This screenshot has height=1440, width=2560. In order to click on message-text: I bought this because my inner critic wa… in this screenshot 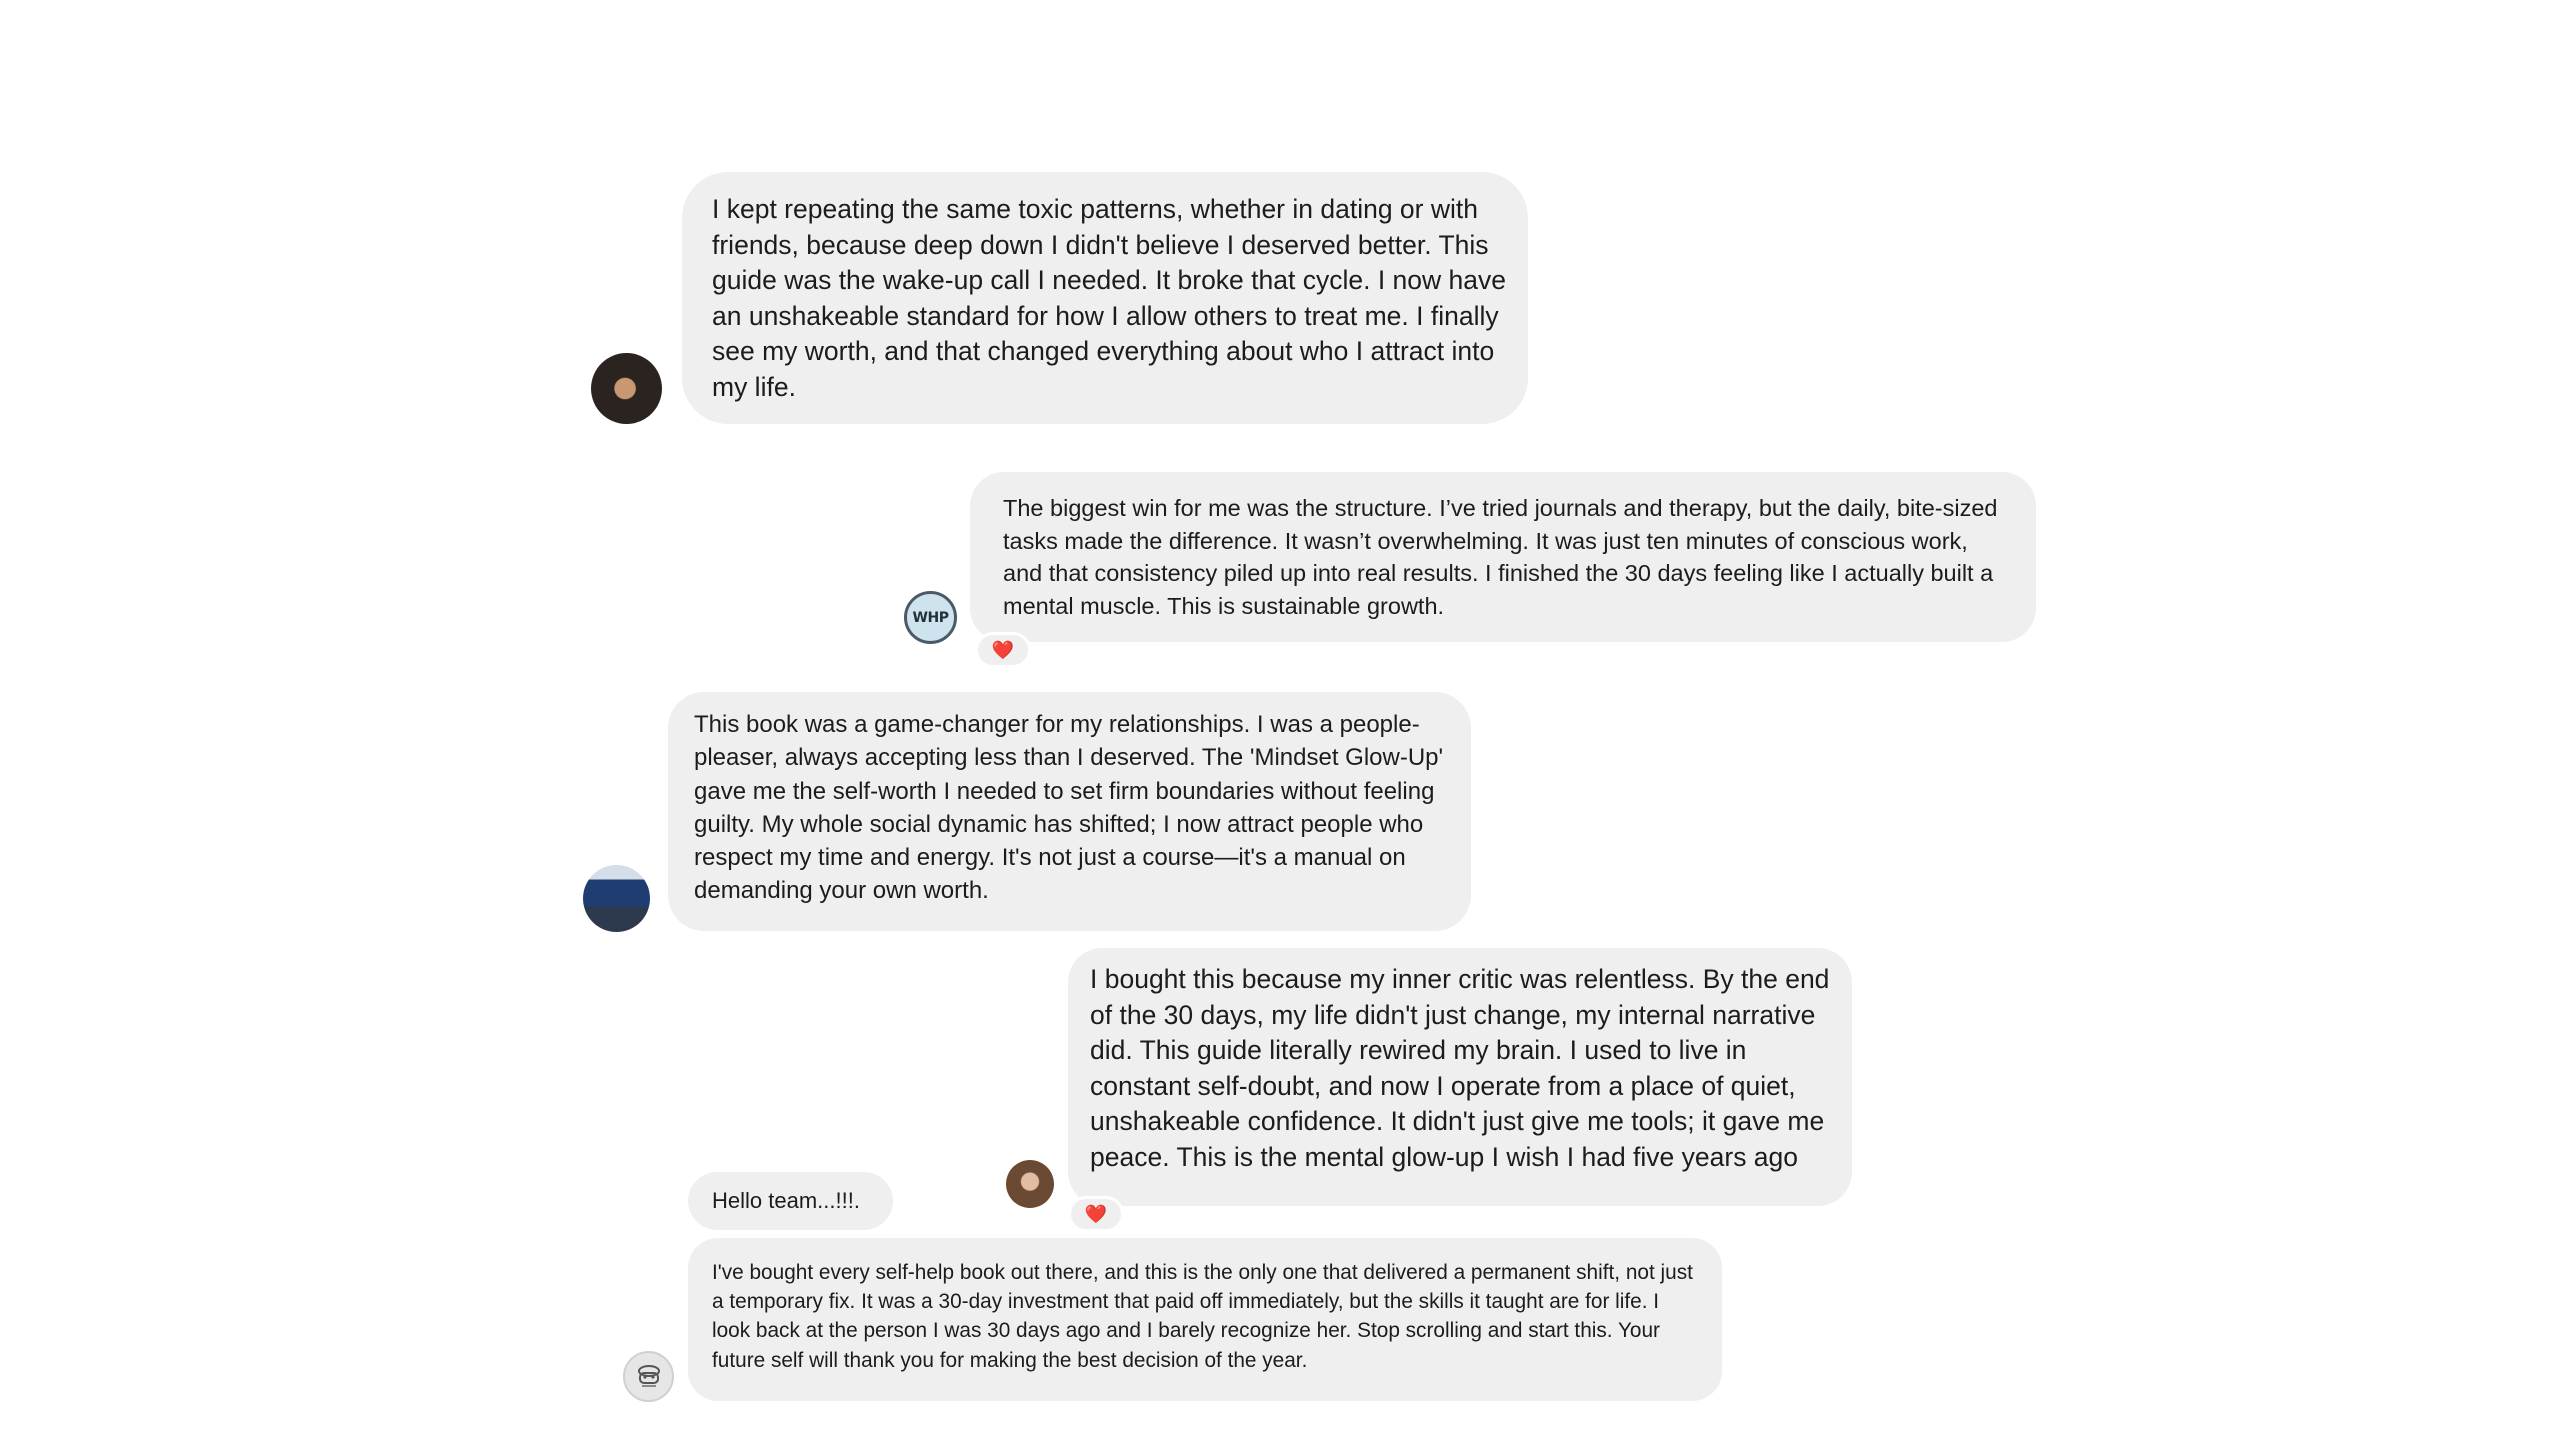, I will do `click(1460, 1068)`.